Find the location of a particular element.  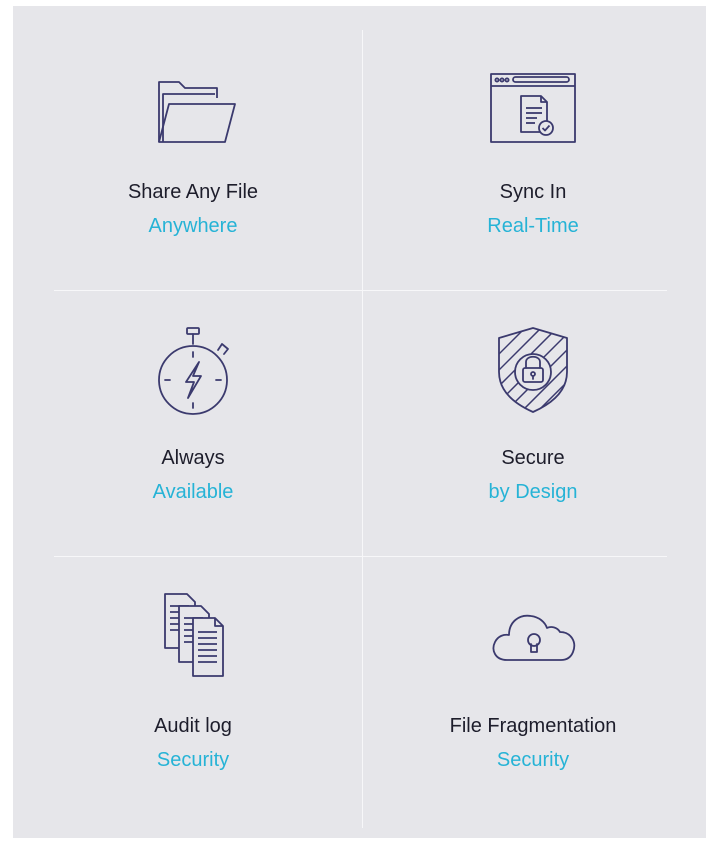

feature-title: Sync In is located at coordinates (533, 192).